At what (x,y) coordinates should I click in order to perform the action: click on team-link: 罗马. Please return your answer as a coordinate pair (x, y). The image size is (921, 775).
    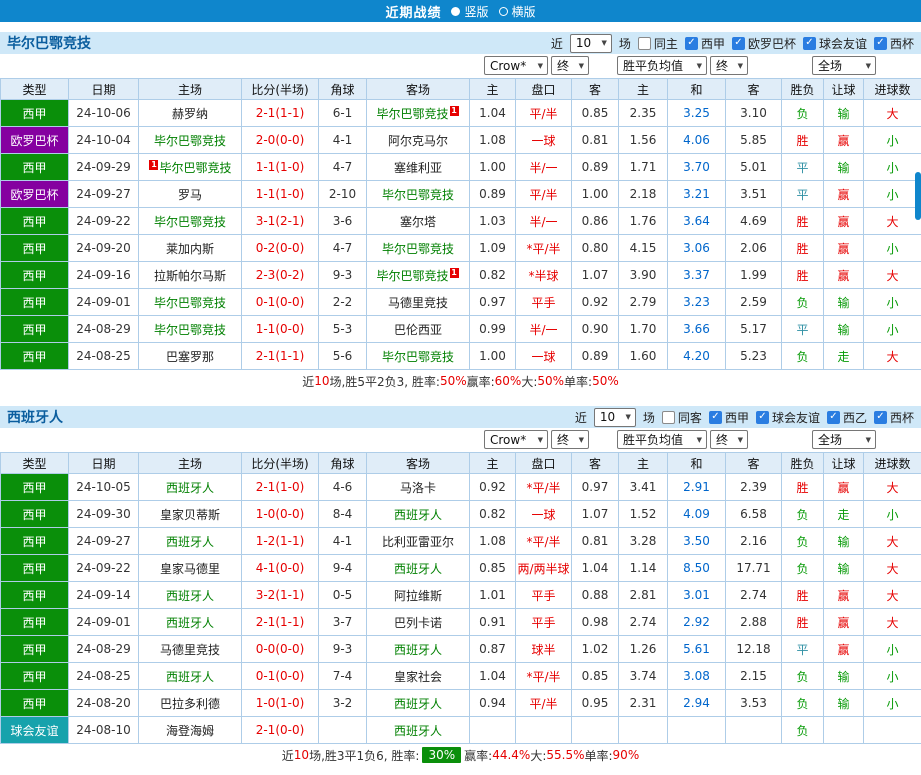
    Looking at the image, I should click on (190, 195).